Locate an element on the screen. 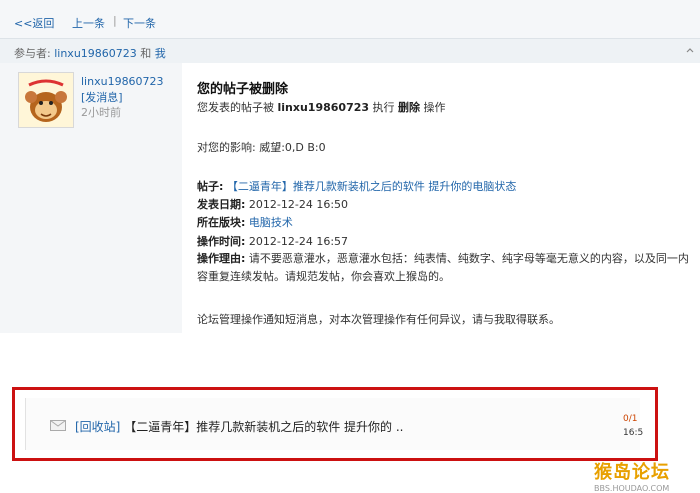 This screenshot has height=493, width=700. monkey-avatar-icon is located at coordinates (46, 100).